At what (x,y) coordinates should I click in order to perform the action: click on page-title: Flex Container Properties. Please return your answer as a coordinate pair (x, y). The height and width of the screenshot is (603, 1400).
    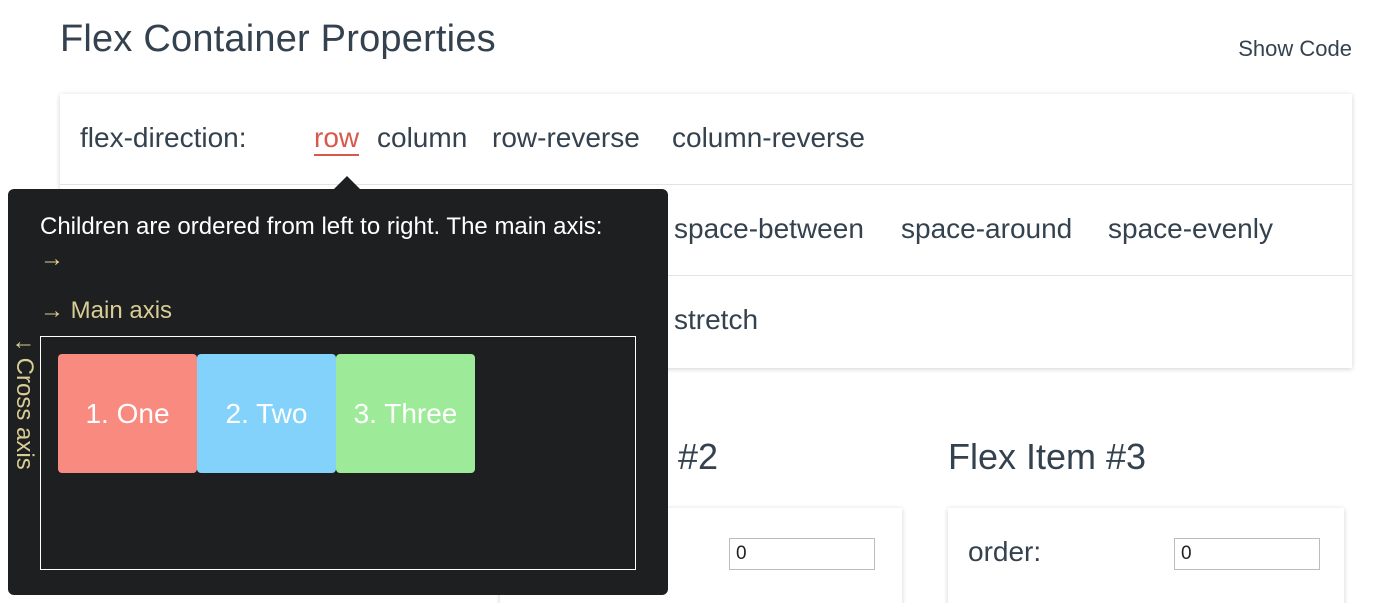
    Looking at the image, I should click on (278, 39).